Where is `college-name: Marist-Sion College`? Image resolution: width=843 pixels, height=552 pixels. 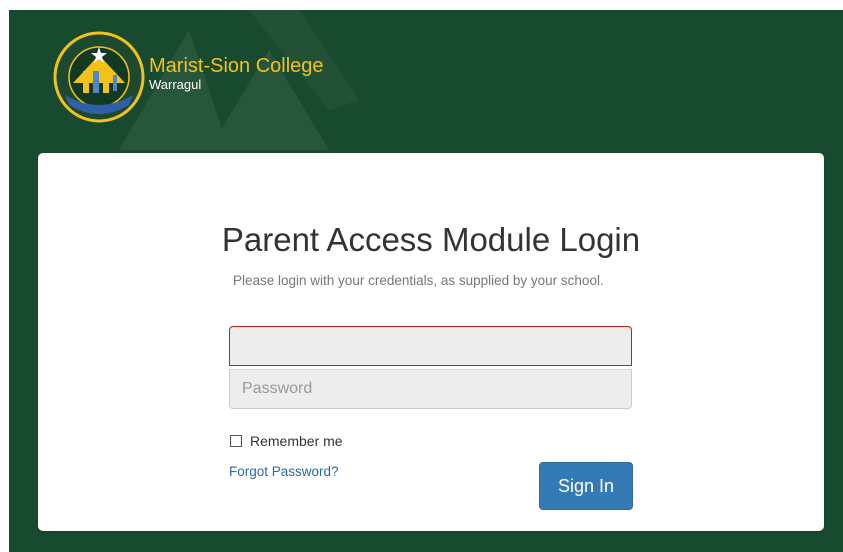 college-name: Marist-Sion College is located at coordinates (236, 66).